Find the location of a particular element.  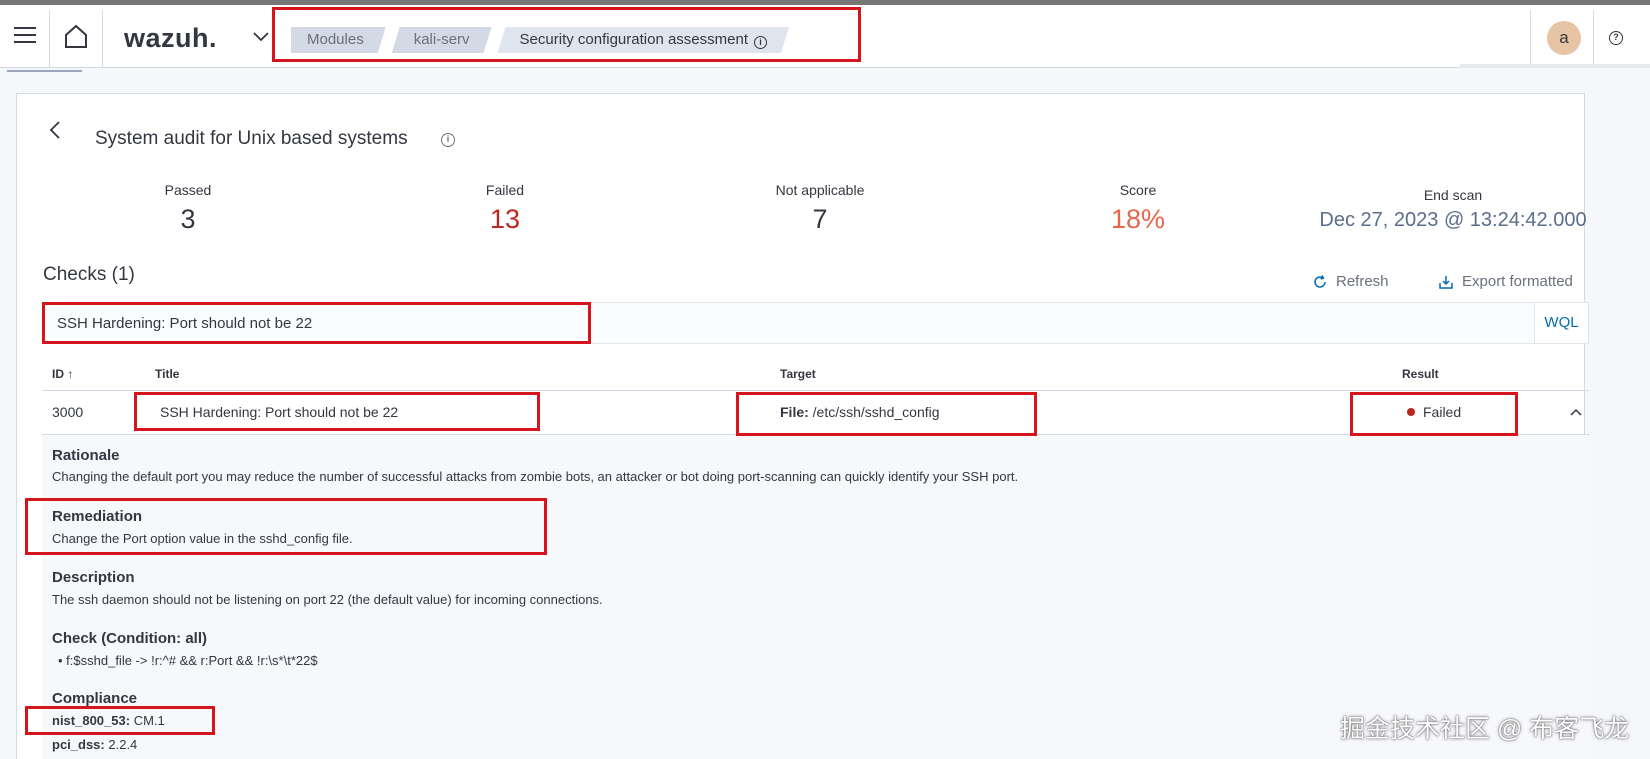

chevron-up-icon is located at coordinates (1576, 412).